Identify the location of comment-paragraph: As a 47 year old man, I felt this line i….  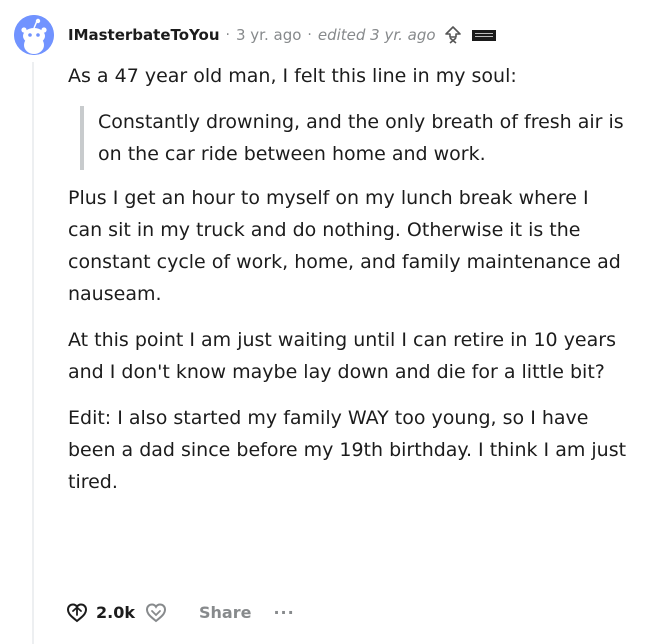
(292, 76).